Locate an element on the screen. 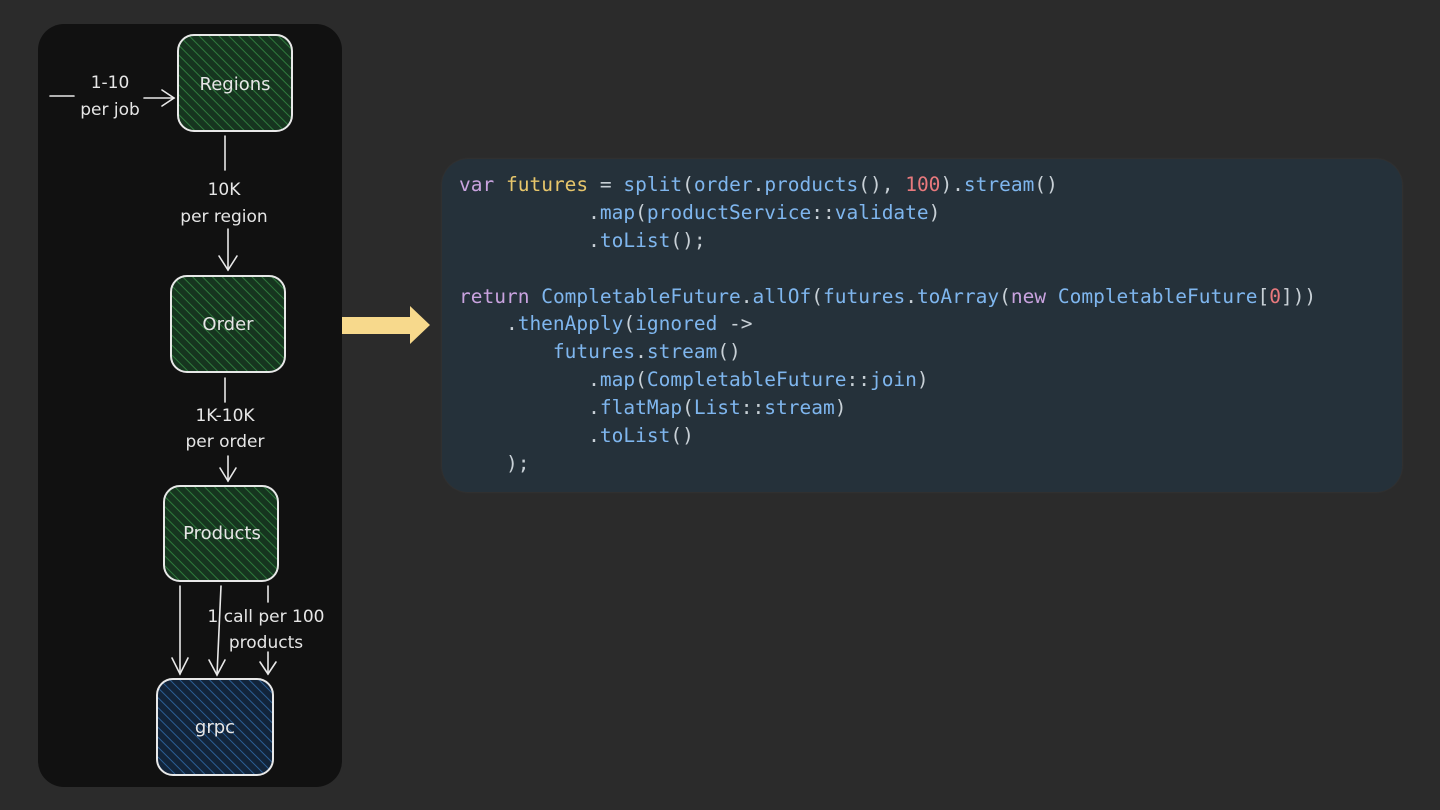 The height and width of the screenshot is (810, 1440). code-token: allOf is located at coordinates (782, 296).